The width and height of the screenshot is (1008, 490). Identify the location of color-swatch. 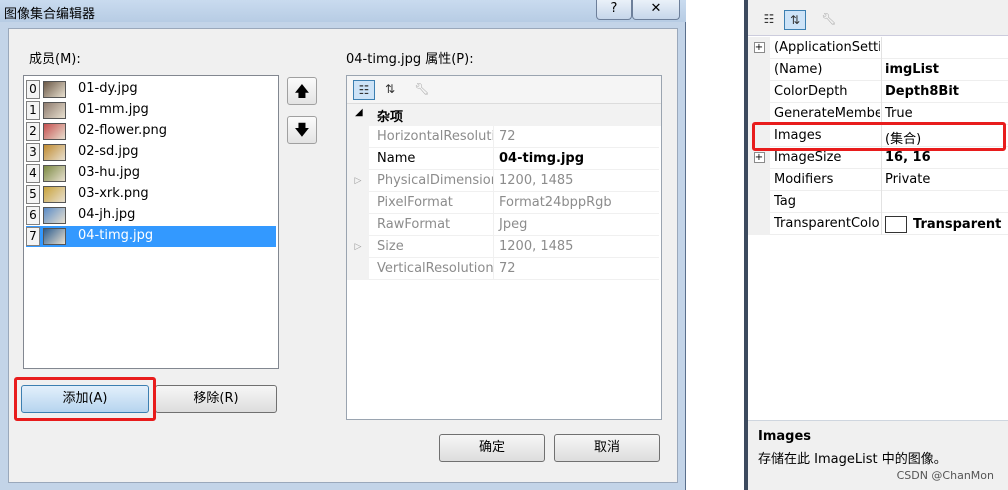
(896, 224).